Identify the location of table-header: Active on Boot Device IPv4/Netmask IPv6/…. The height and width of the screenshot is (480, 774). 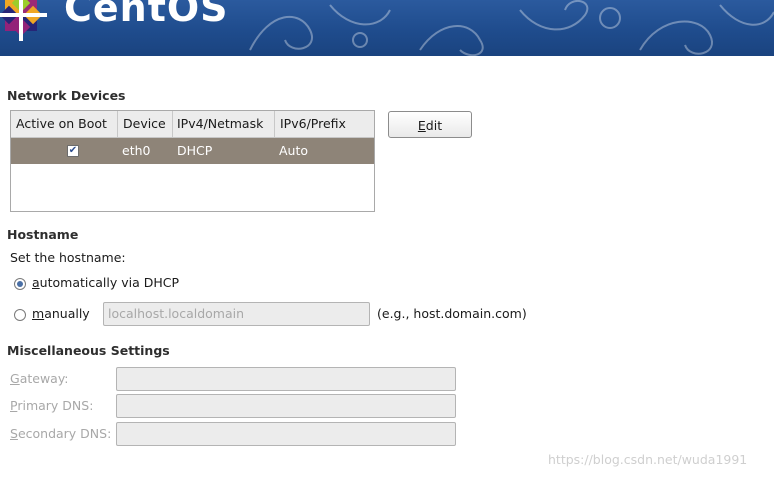
(192, 124).